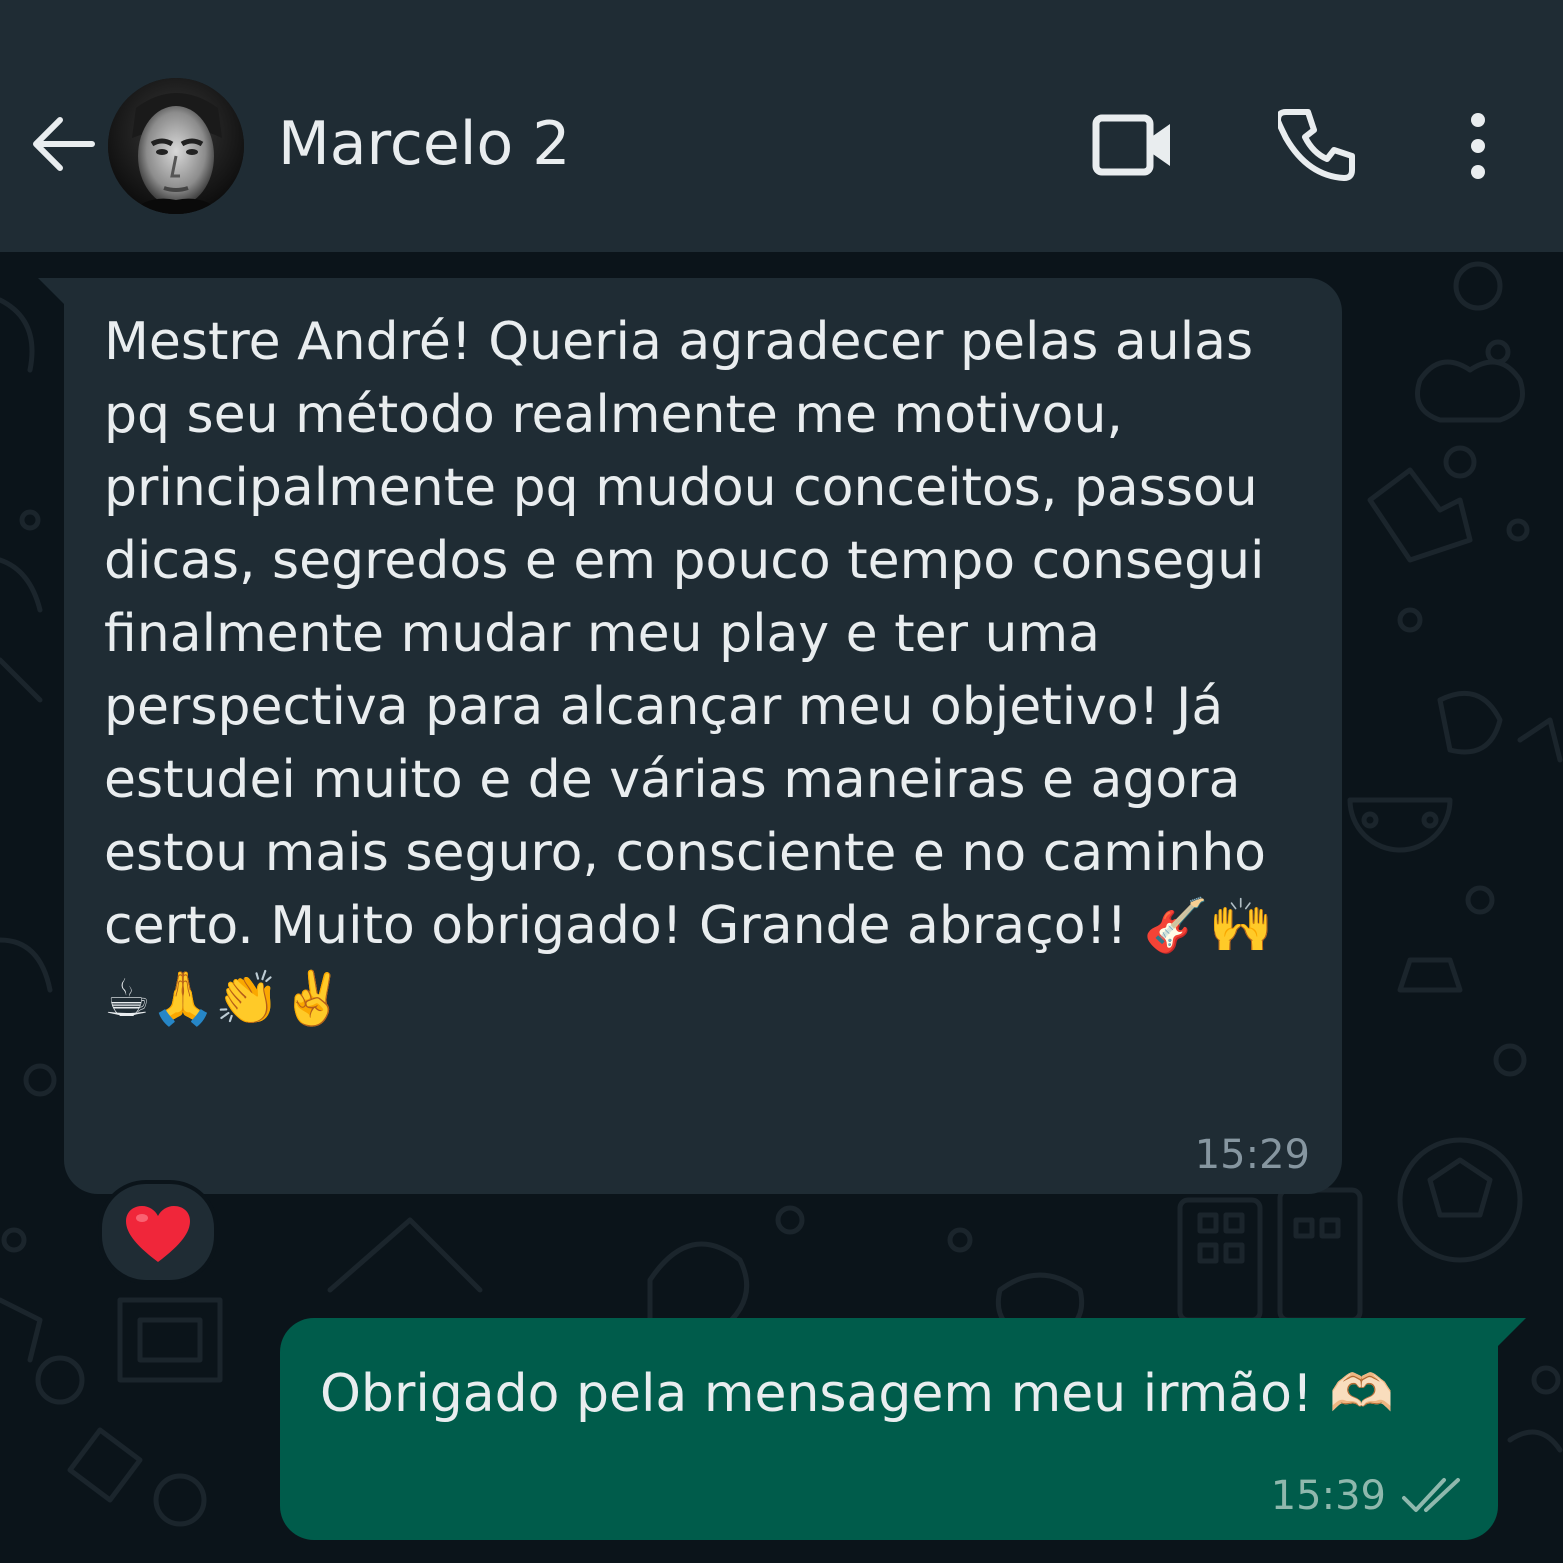 The height and width of the screenshot is (1563, 1563). What do you see at coordinates (424, 144) in the screenshot?
I see `contact-name: Marcelo 2` at bounding box center [424, 144].